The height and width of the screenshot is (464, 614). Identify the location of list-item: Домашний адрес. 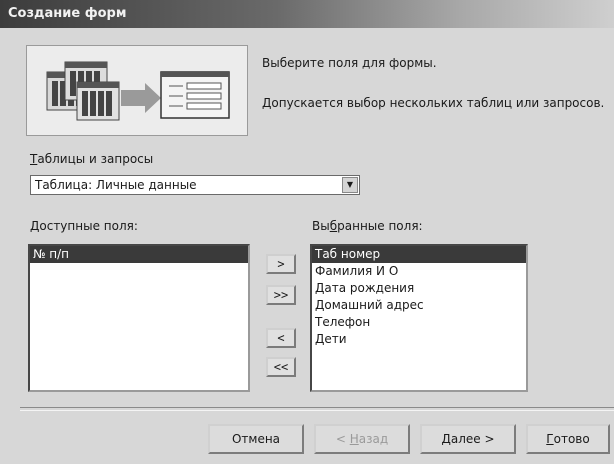
(419, 305).